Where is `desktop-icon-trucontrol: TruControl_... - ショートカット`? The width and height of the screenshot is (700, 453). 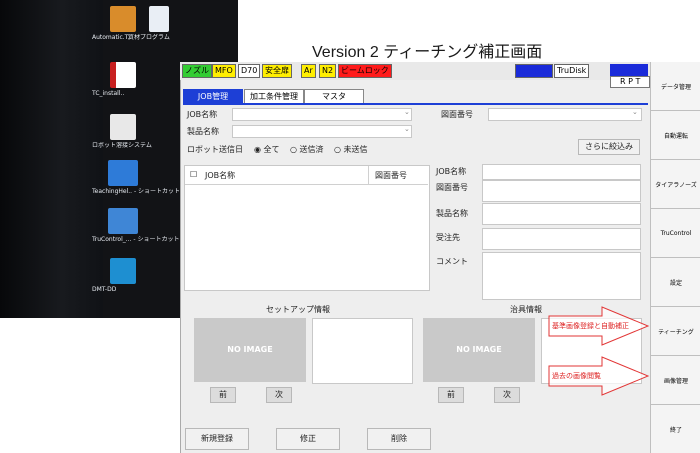 desktop-icon-trucontrol: TruControl_... - ショートカット is located at coordinates (135, 225).